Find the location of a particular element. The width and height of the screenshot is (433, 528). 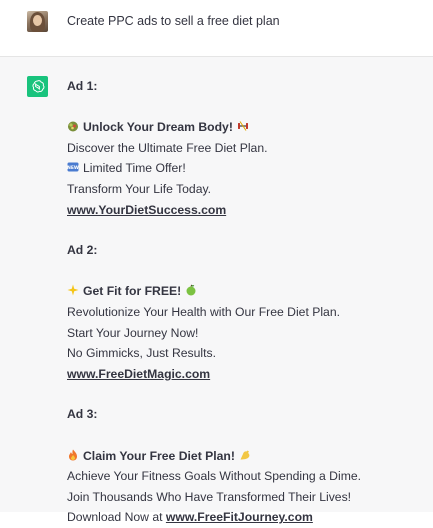

user-message-row: Create PPC ads to sell a free diet plan is located at coordinates (216, 28).